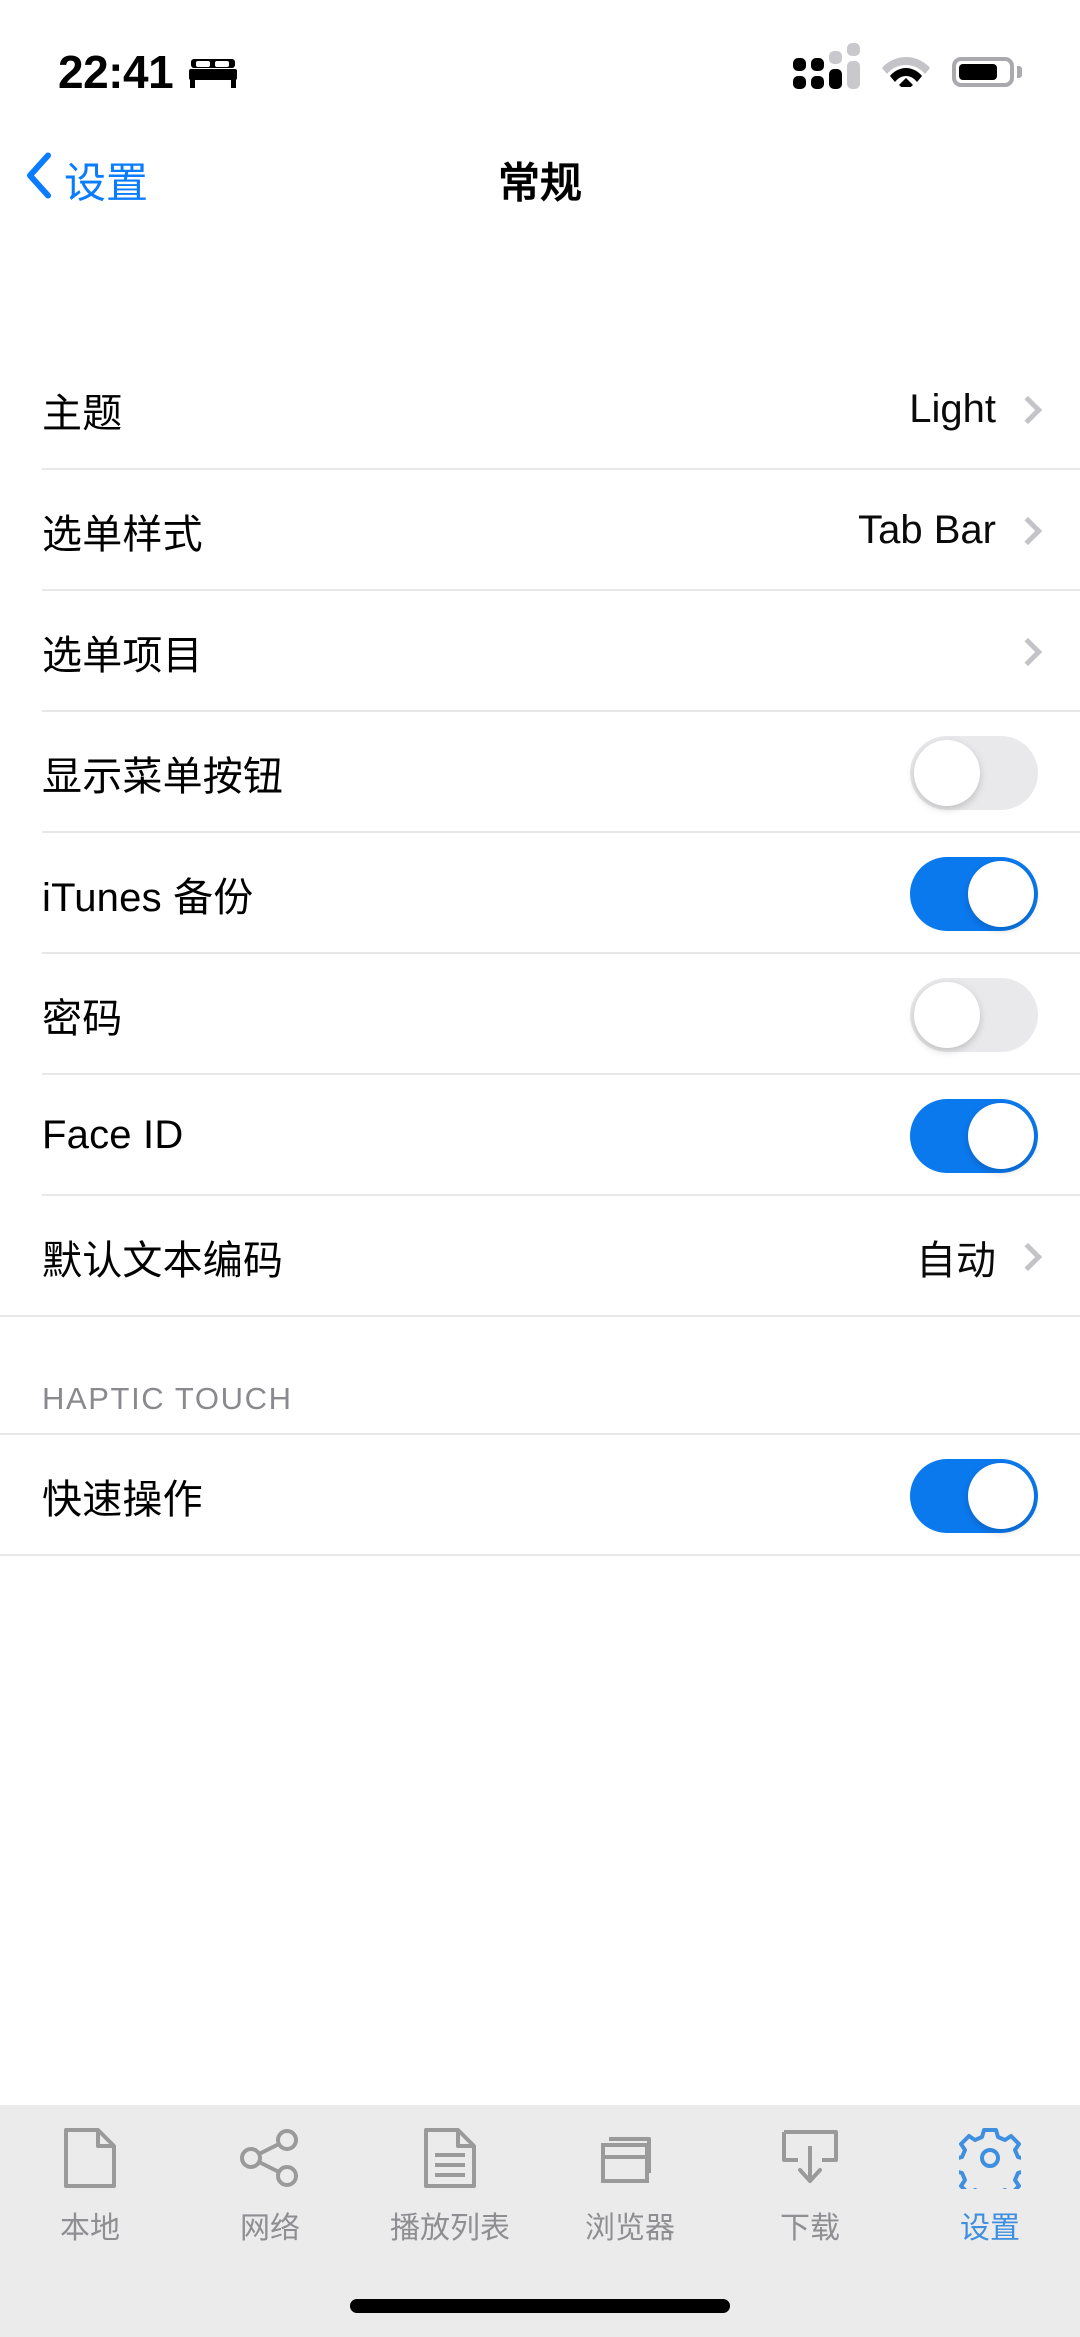  What do you see at coordinates (148, 897) in the screenshot?
I see `row-label: iTunes 备份` at bounding box center [148, 897].